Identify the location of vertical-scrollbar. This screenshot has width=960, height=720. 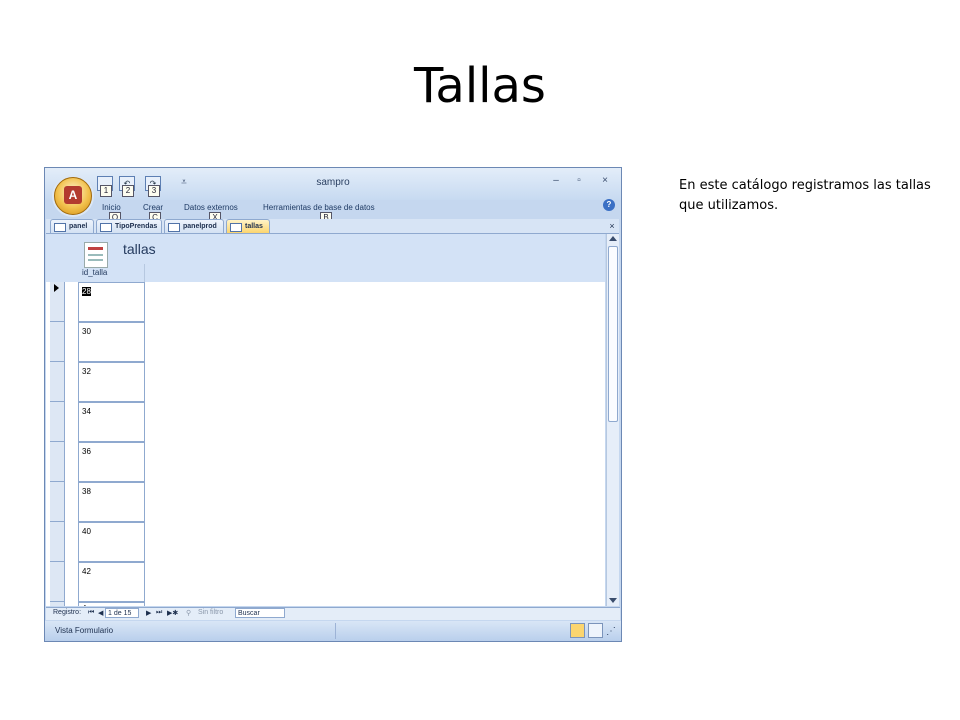
(612, 420).